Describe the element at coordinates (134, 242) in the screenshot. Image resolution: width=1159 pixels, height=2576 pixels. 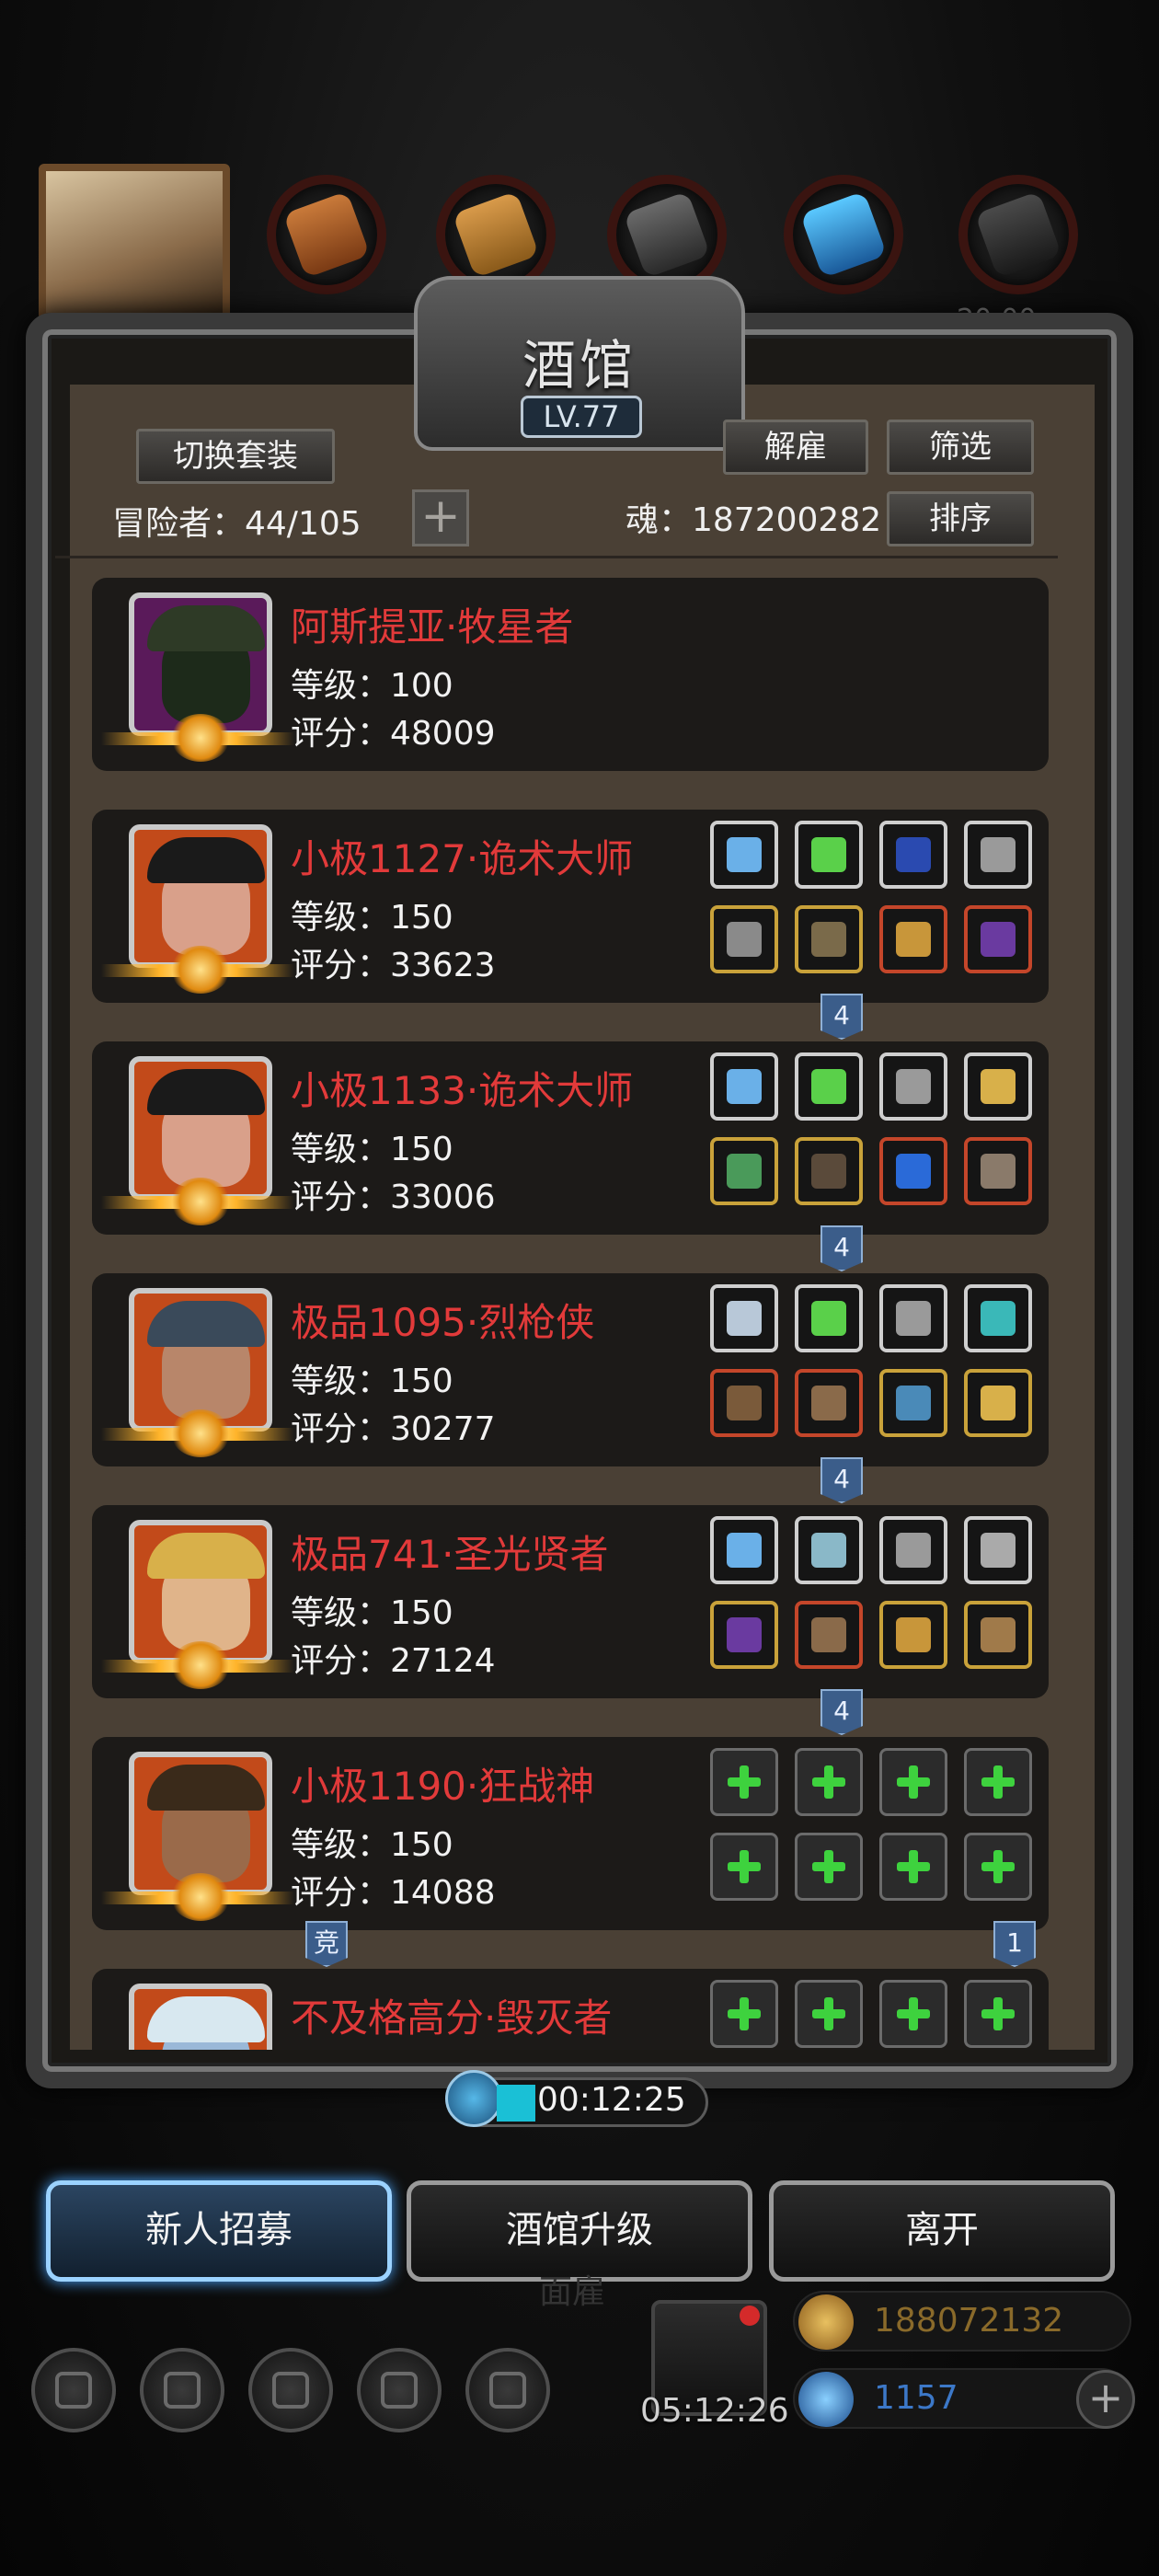
I see `player-portrait` at that location.